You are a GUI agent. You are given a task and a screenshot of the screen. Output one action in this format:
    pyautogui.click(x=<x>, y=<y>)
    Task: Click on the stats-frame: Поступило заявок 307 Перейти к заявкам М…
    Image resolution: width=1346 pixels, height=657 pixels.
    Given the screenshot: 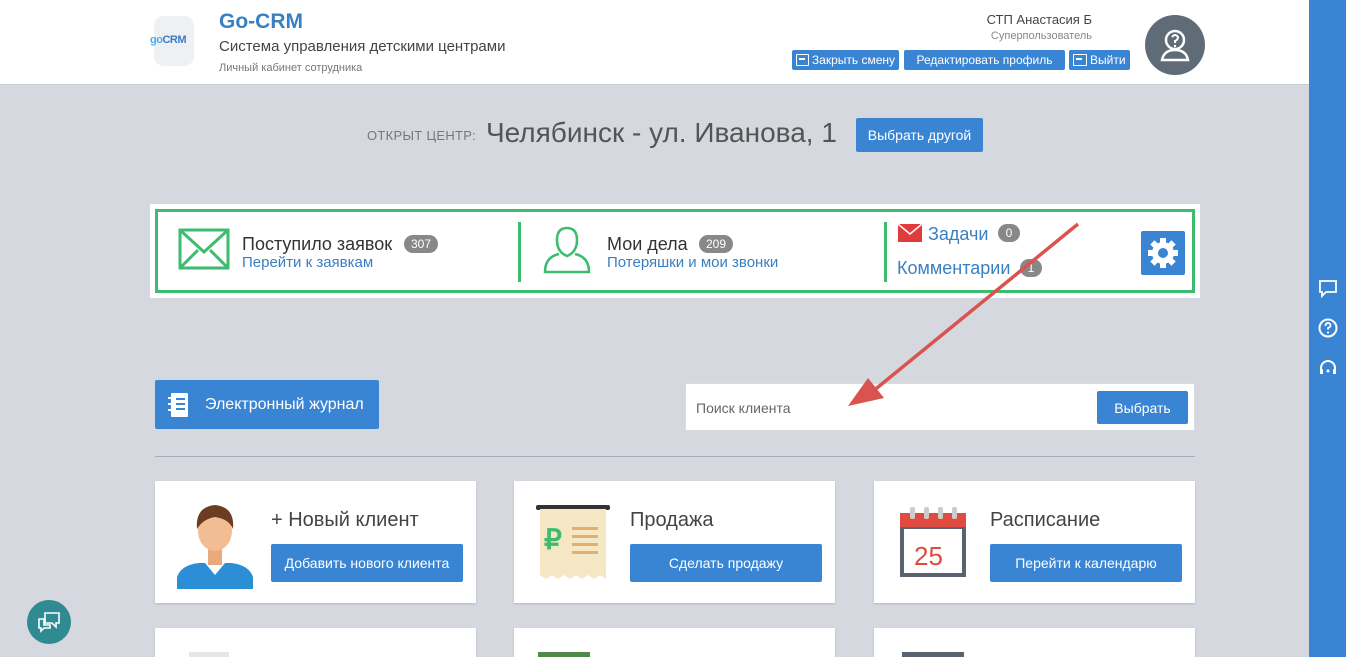 What is the action you would take?
    pyautogui.click(x=675, y=251)
    